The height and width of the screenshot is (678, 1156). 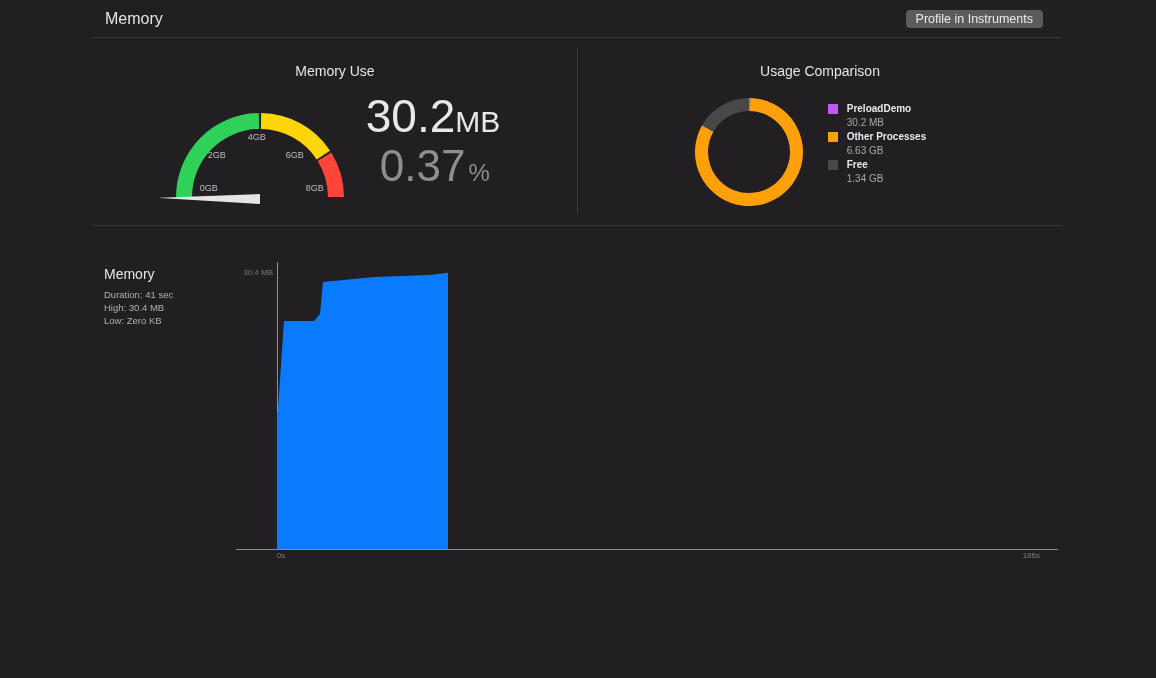 I want to click on y-max-label: 30.4 MB, so click(x=258, y=272).